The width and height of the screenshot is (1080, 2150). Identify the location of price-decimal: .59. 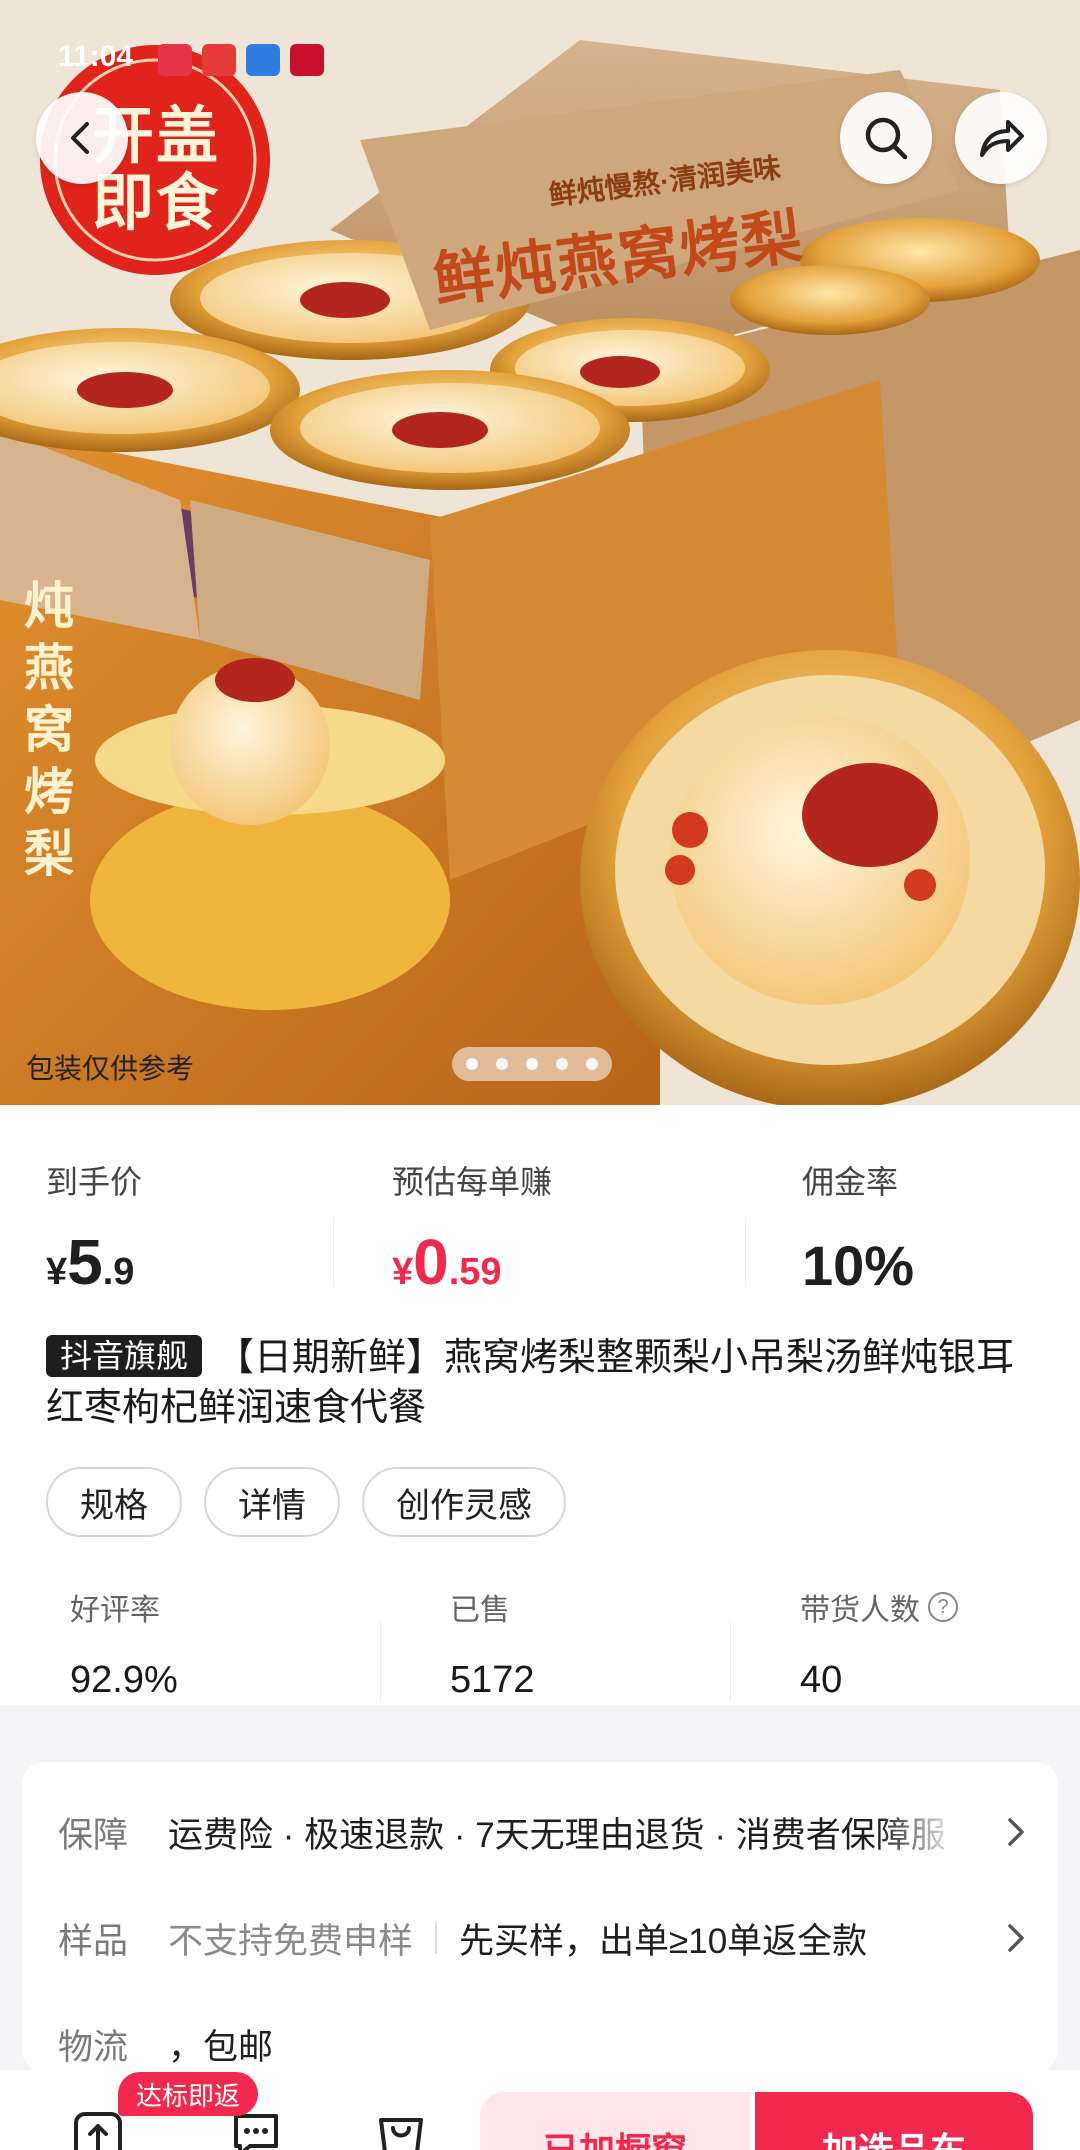
(475, 1272).